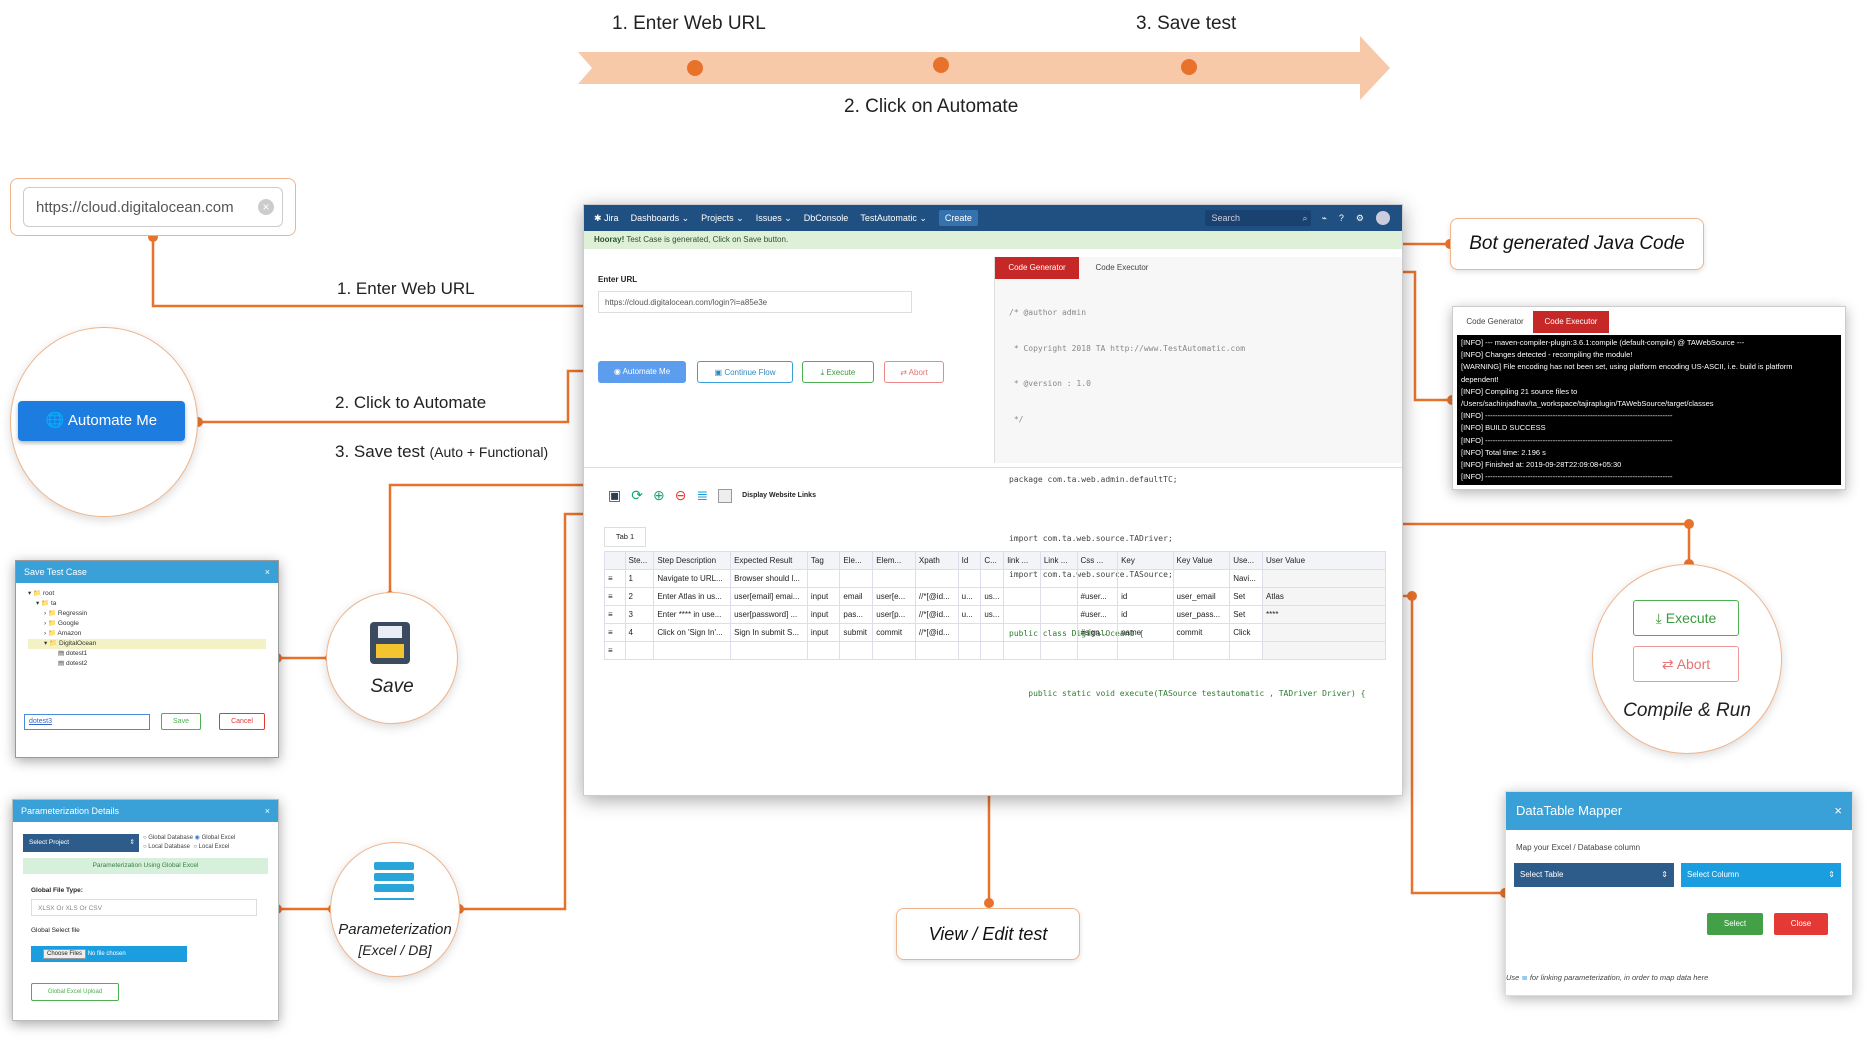  I want to click on tree-node: › 📁 Regressin, so click(153, 614).